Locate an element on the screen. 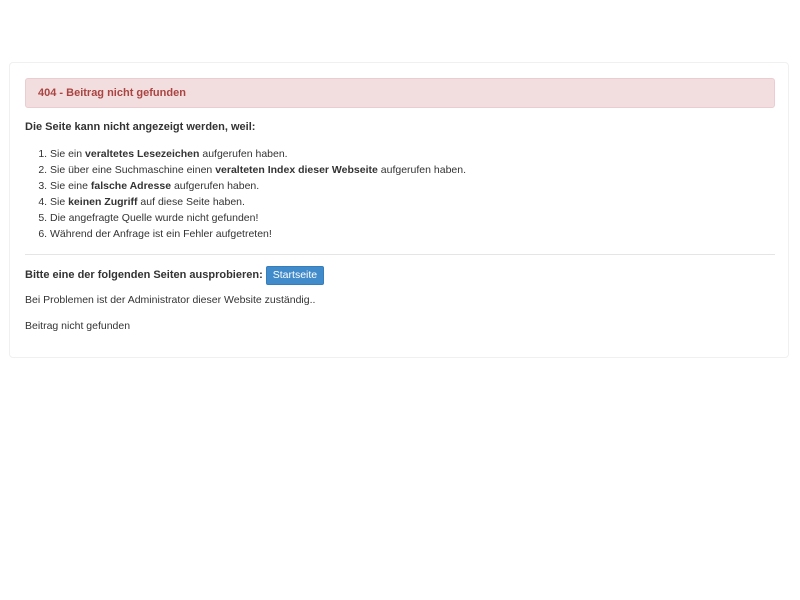  section-divider is located at coordinates (400, 254).